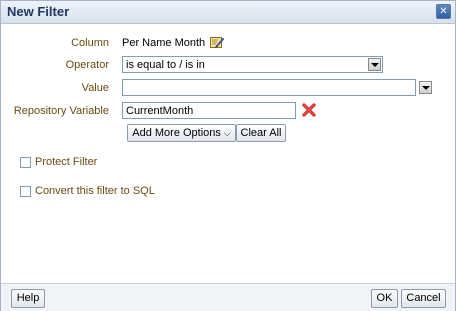 This screenshot has width=456, height=311. Describe the element at coordinates (95, 88) in the screenshot. I see `value-label: Value` at that location.